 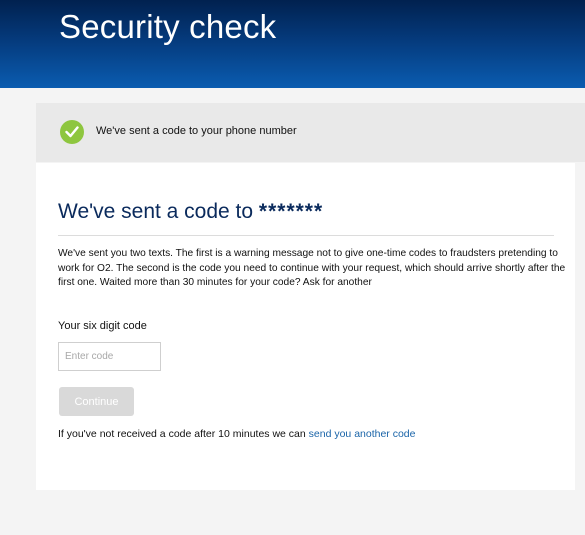 What do you see at coordinates (306, 235) in the screenshot?
I see `divider` at bounding box center [306, 235].